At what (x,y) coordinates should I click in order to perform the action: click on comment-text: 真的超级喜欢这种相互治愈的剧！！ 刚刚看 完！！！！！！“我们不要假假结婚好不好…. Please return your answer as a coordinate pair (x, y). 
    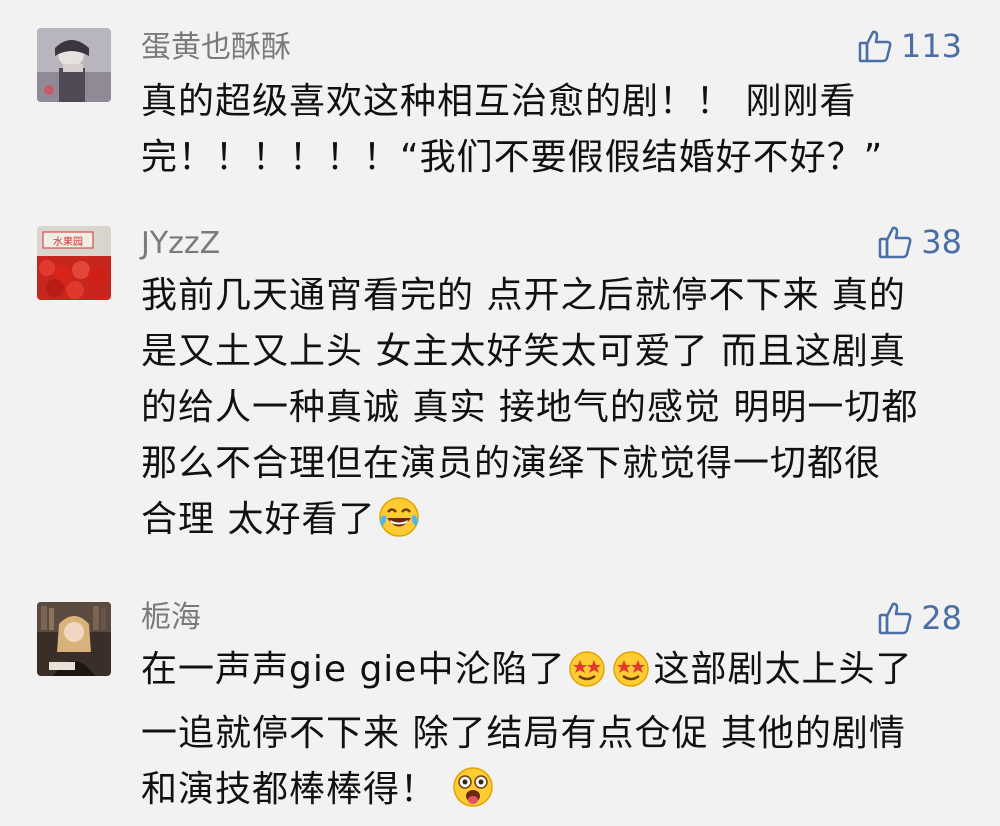
    Looking at the image, I should click on (556, 130).